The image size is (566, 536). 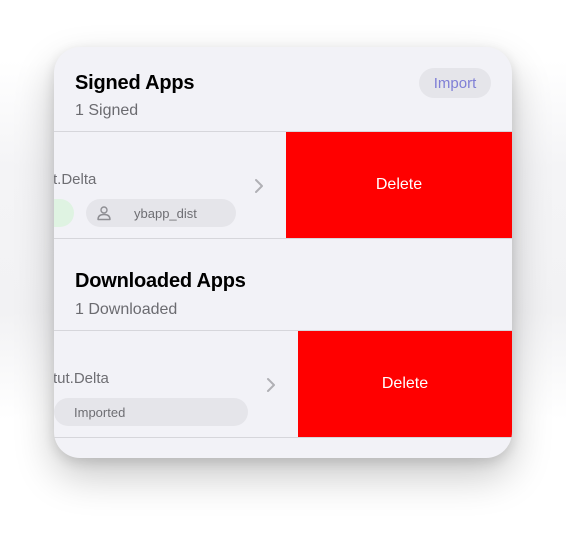 I want to click on app-bundle-name: t.Delta, so click(x=75, y=179).